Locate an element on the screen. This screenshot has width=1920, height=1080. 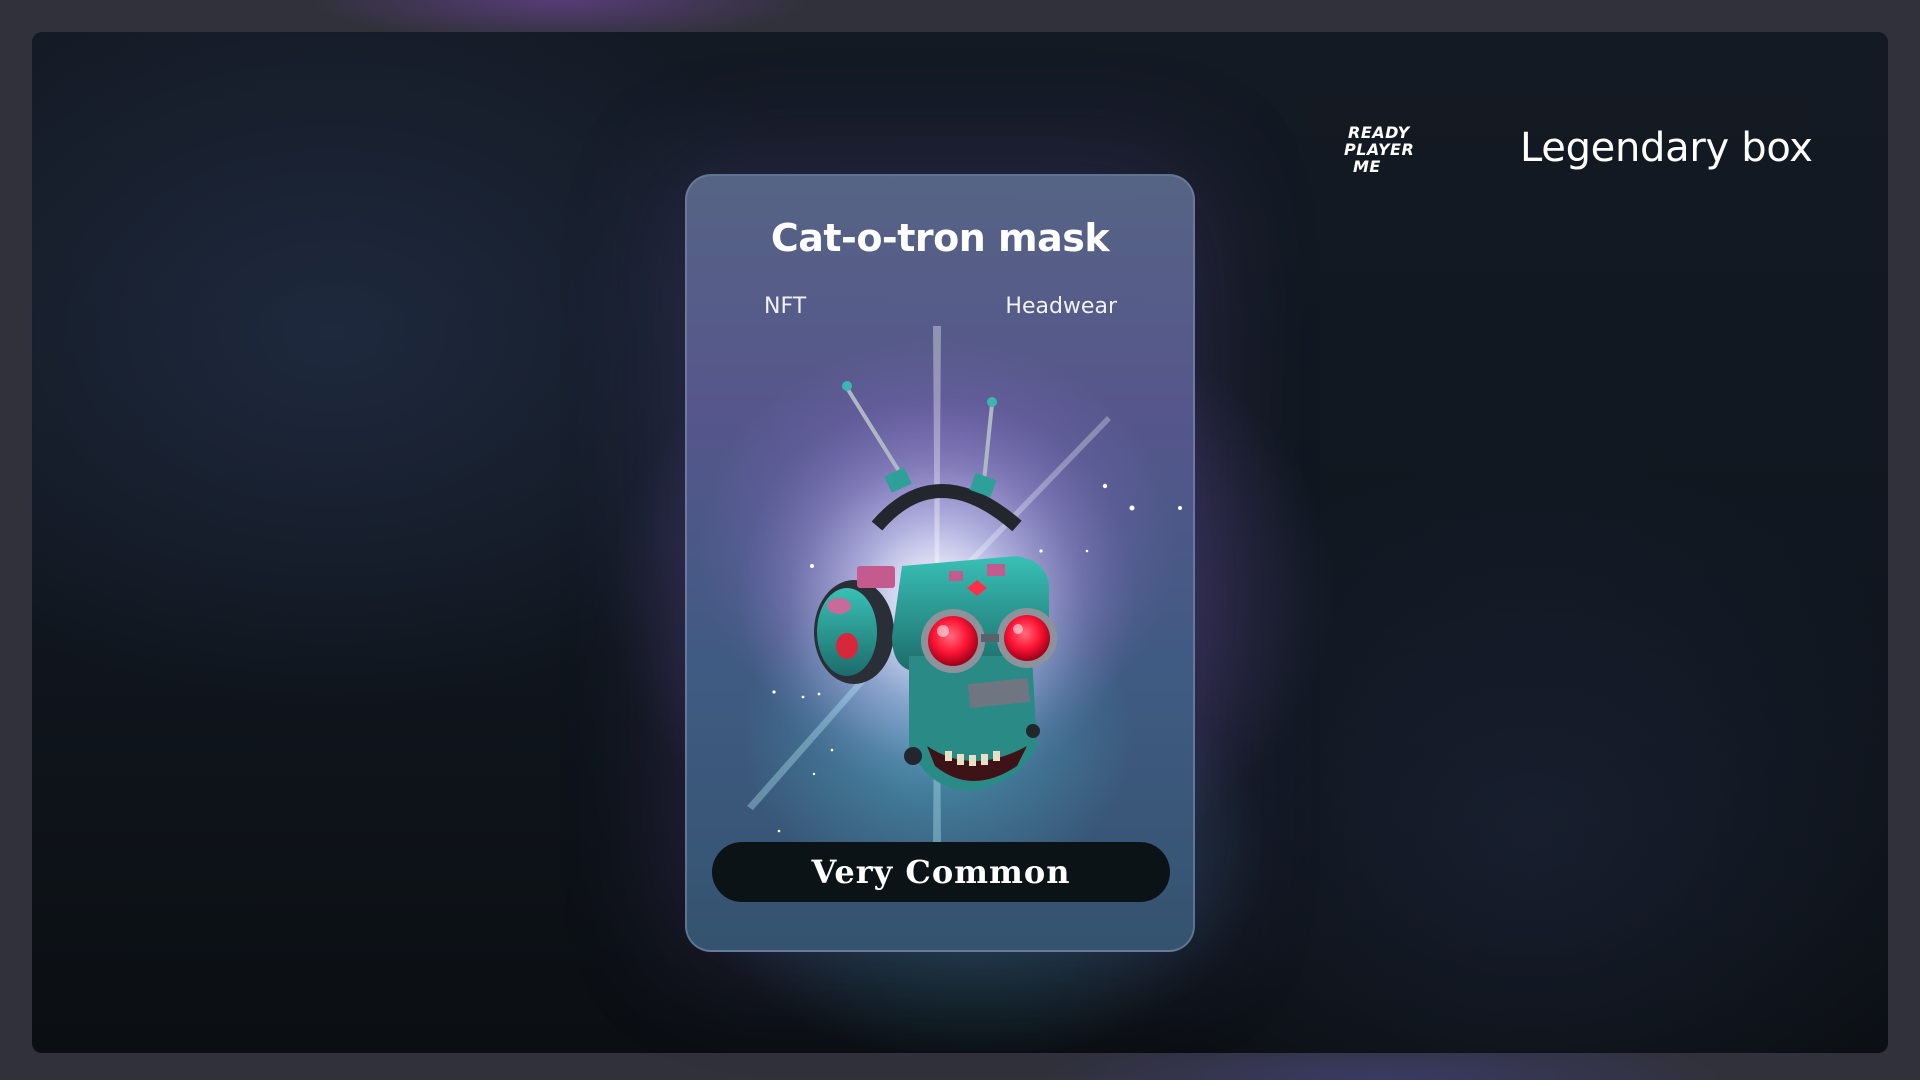
logo-line-2: PLAYER is located at coordinates (1379, 149).